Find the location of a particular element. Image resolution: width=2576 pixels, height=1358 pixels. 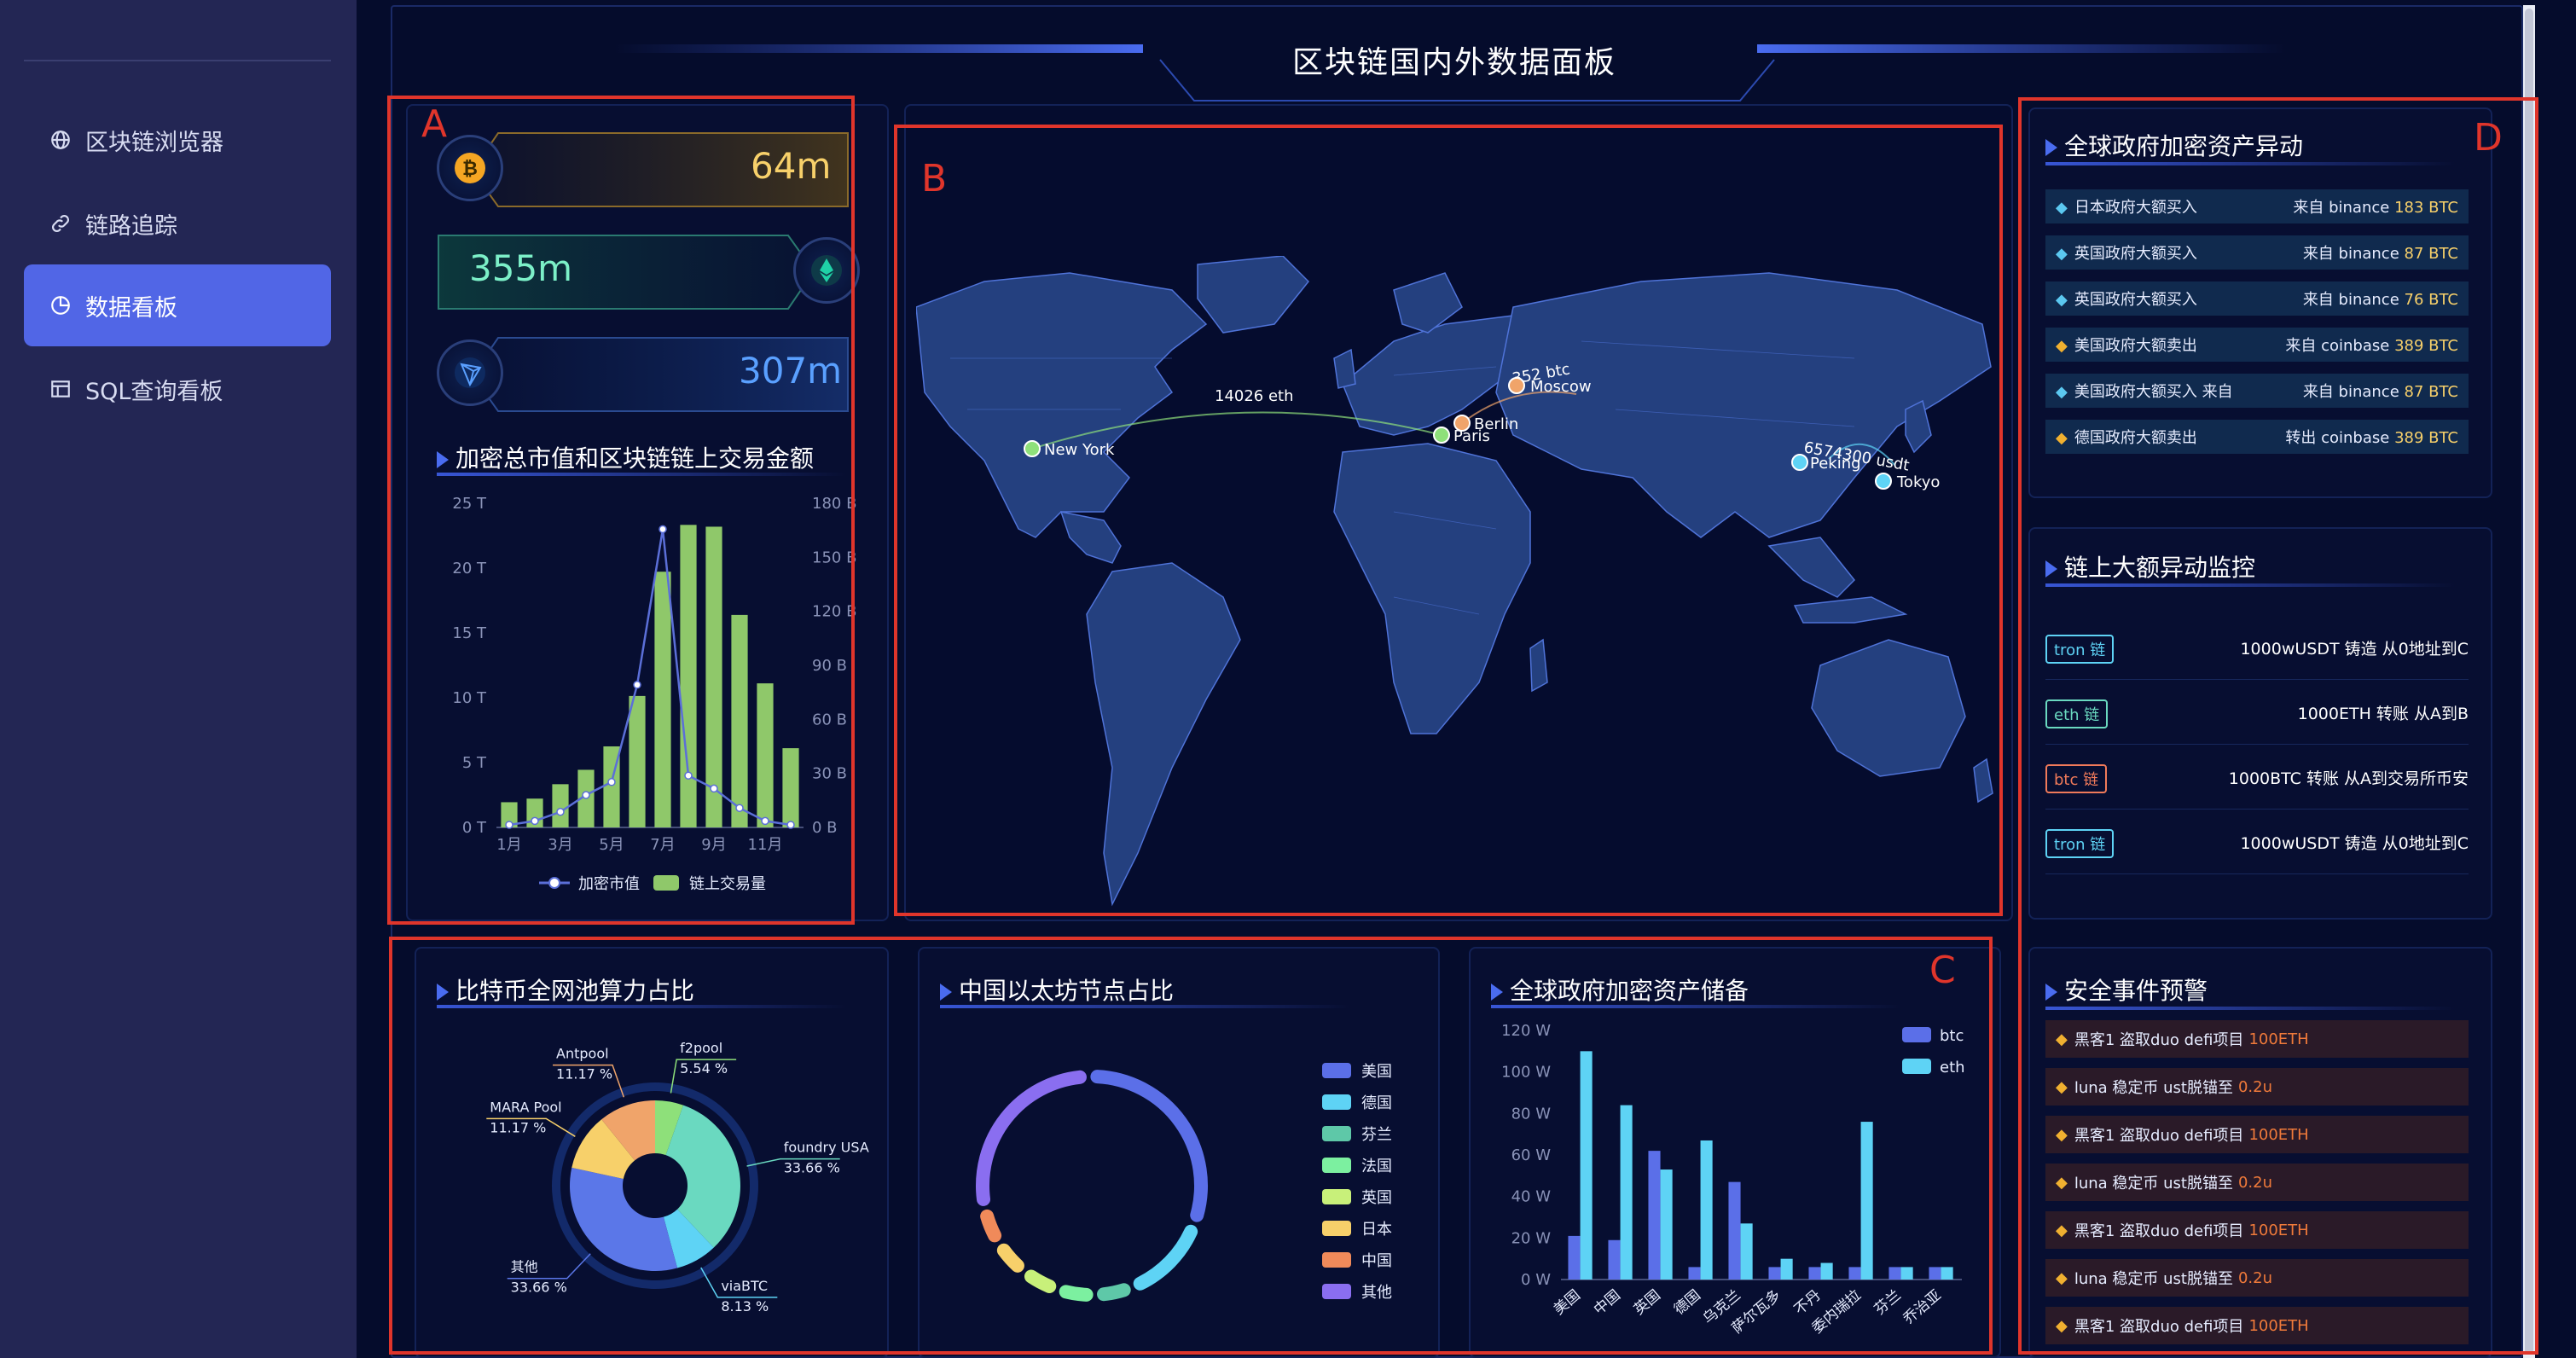

gov-asset-amount: 76 BTC is located at coordinates (2431, 300).